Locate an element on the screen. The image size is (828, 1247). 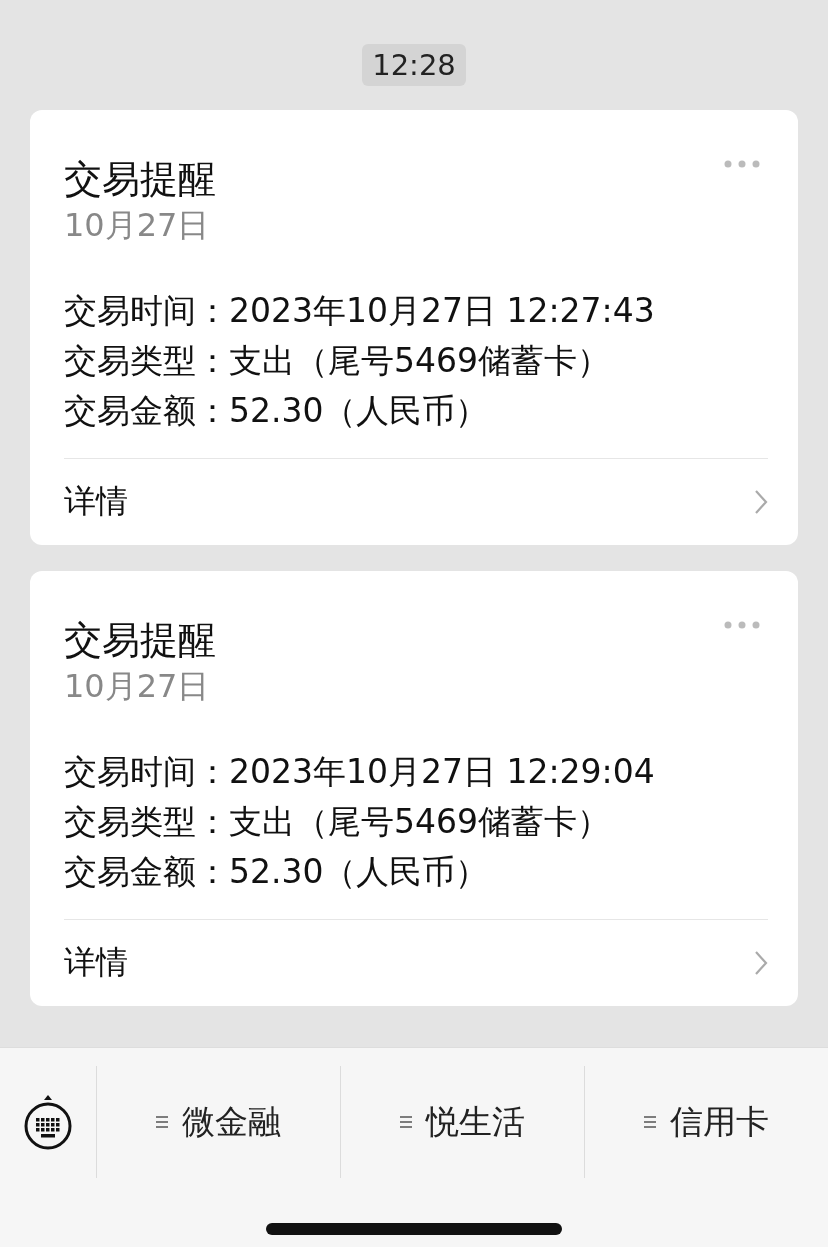
menu-button: 悦生活 is located at coordinates (462, 1122).